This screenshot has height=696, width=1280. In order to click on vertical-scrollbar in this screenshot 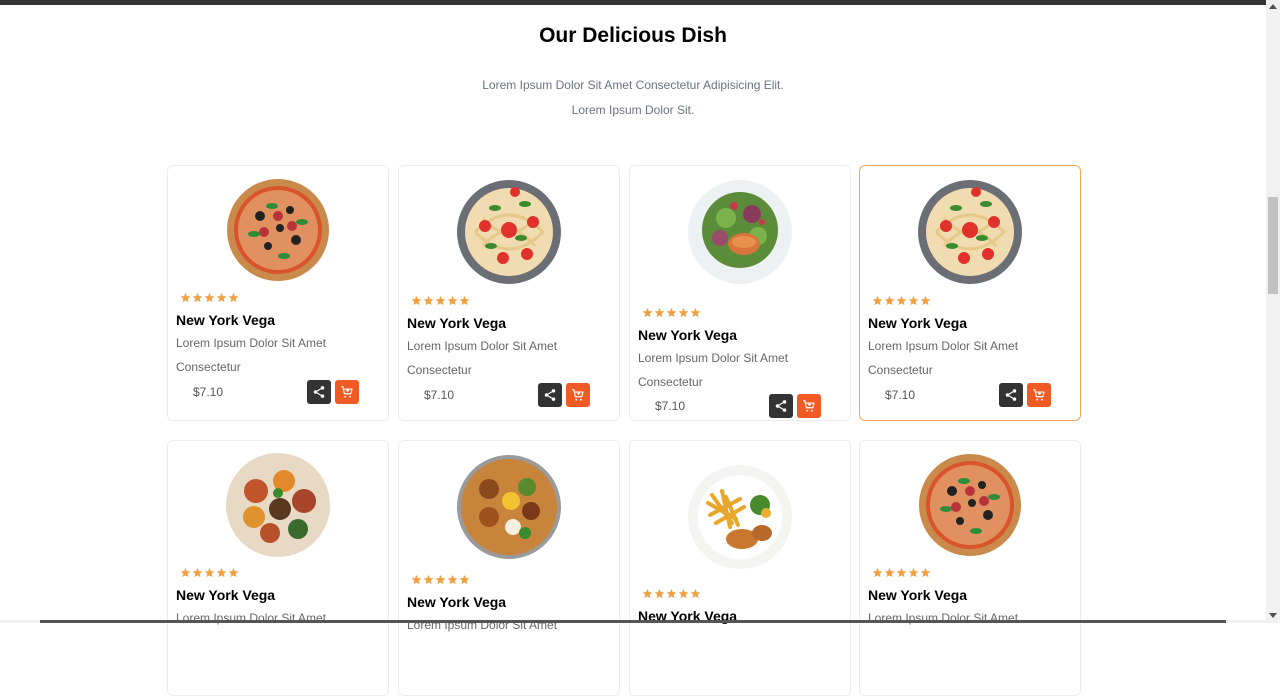, I will do `click(1273, 311)`.